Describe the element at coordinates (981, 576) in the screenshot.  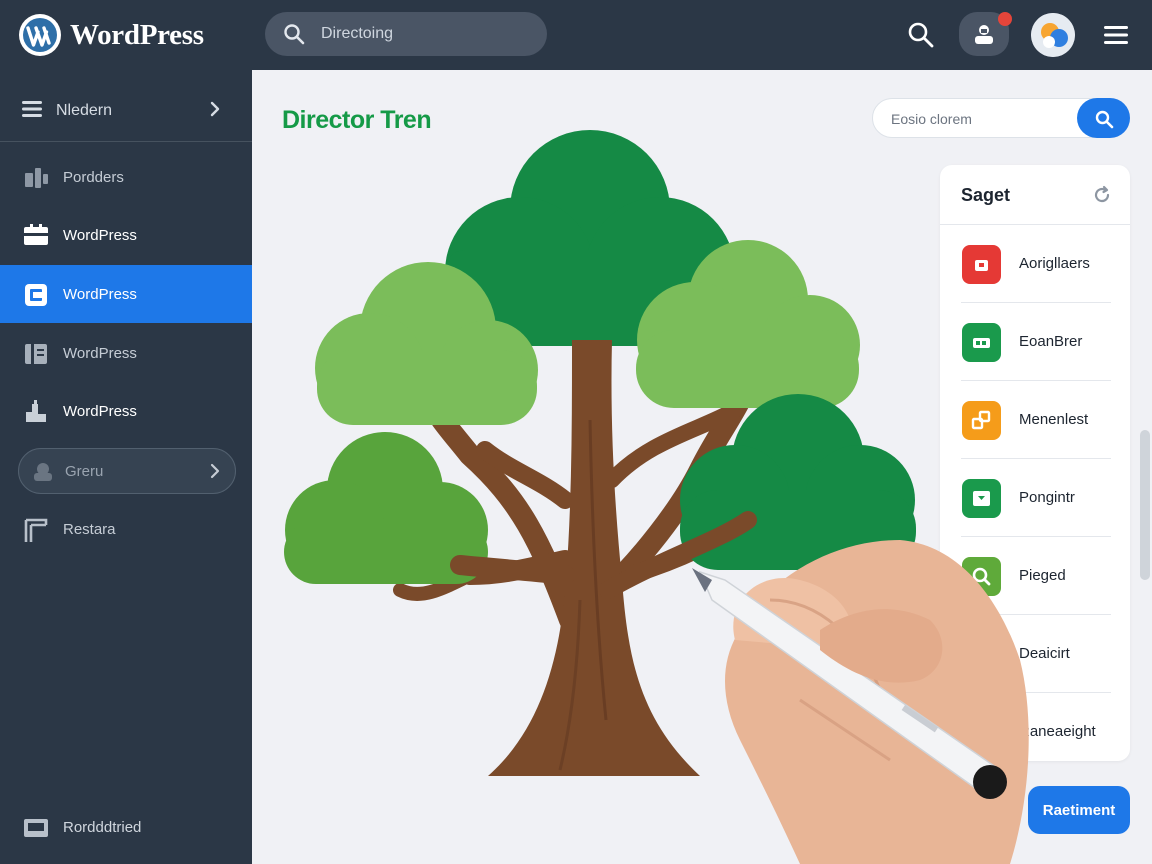
I see `magnifier-icon` at that location.